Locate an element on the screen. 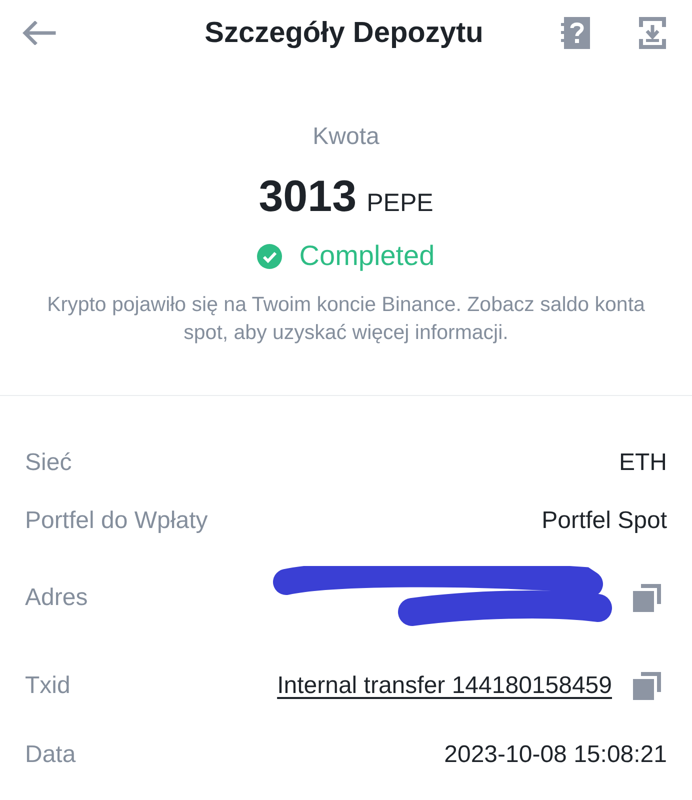 This screenshot has width=692, height=800. page-title: Szczegóły Depozytu is located at coordinates (344, 33).